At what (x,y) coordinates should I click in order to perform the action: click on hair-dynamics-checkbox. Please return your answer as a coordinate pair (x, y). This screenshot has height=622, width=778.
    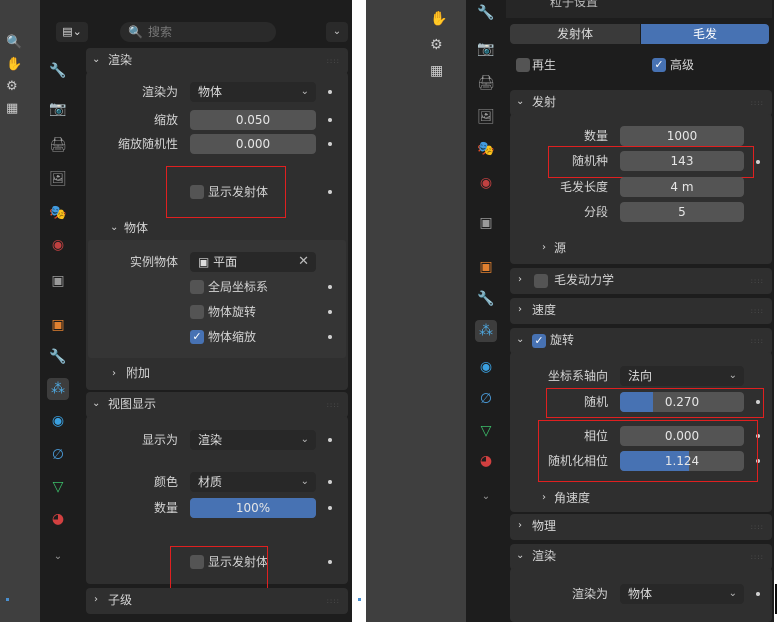
    Looking at the image, I should click on (541, 281).